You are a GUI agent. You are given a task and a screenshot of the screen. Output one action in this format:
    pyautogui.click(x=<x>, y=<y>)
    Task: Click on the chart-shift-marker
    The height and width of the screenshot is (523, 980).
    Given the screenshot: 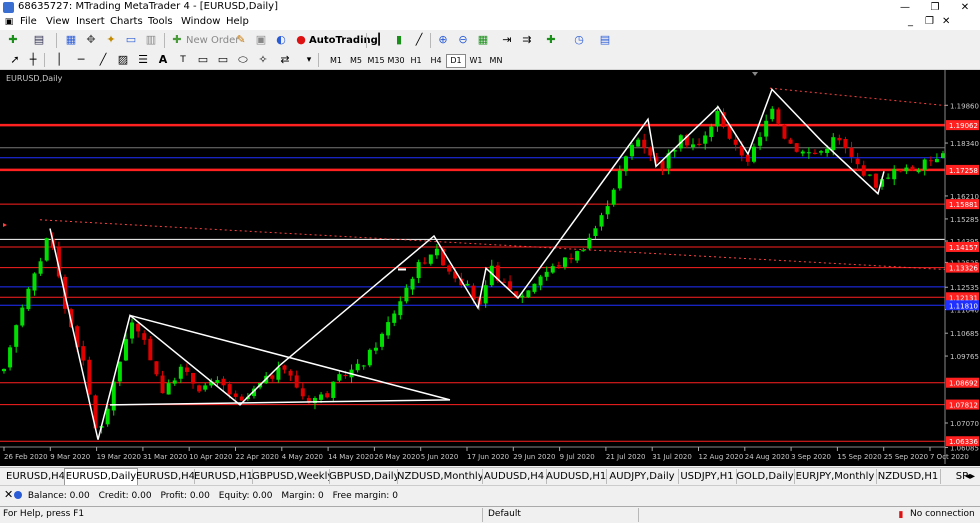 What is the action you would take?
    pyautogui.click(x=755, y=74)
    